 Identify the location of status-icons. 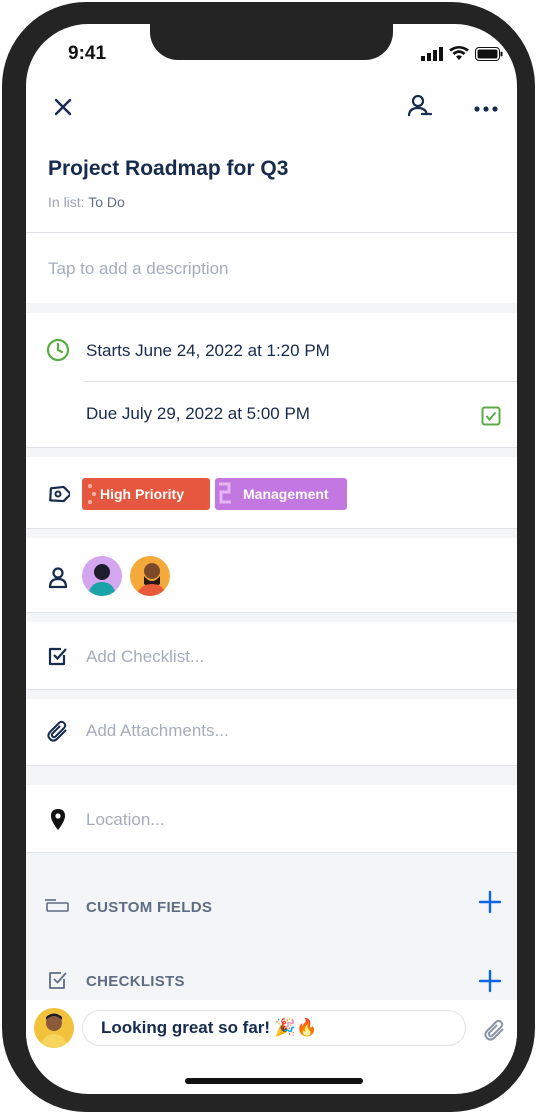
(462, 56).